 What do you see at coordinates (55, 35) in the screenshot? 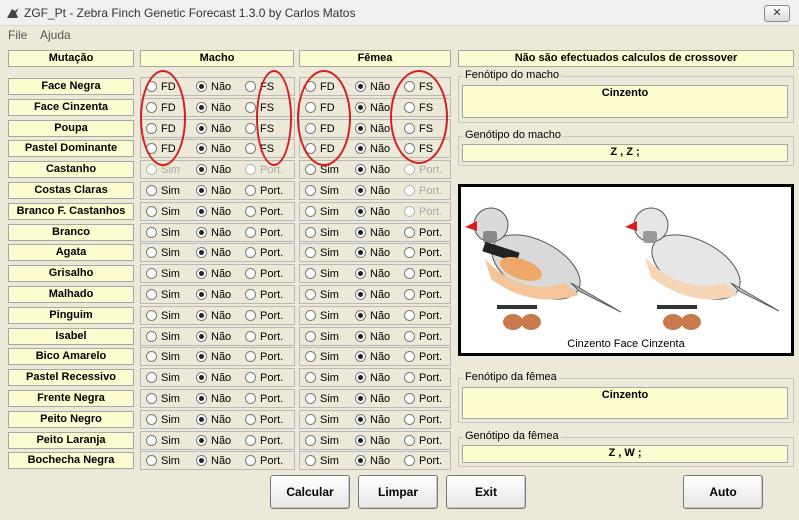
I see `menu-ajuda: Ajuda` at bounding box center [55, 35].